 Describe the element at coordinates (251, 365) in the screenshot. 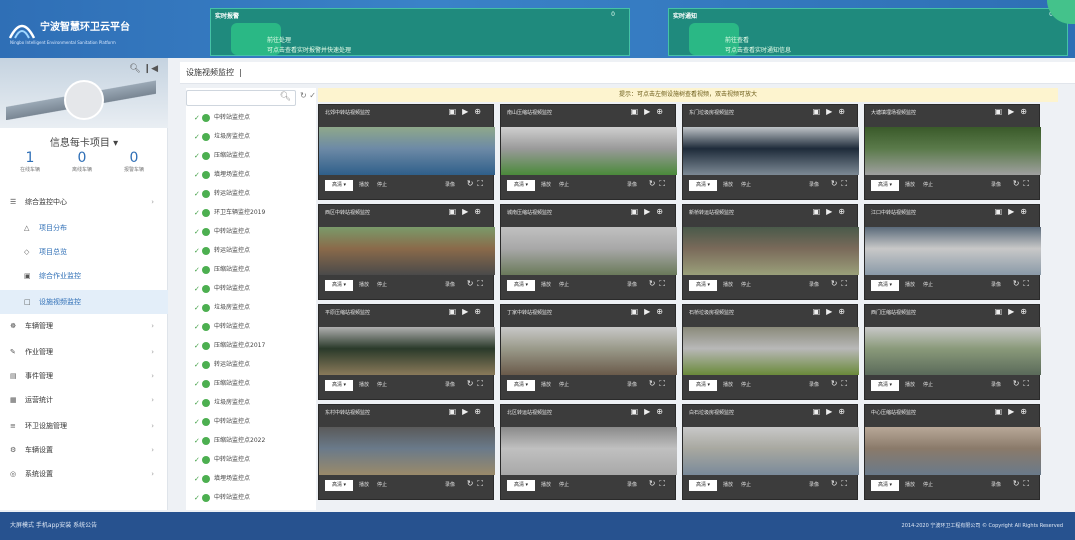

I see `tree-node: ✓ 转运站监控点` at that location.